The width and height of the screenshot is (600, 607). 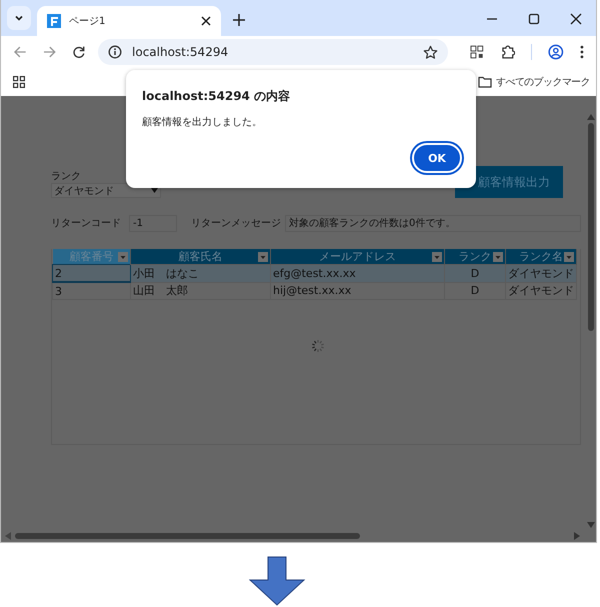 What do you see at coordinates (485, 82) in the screenshot?
I see `folder-icon` at bounding box center [485, 82].